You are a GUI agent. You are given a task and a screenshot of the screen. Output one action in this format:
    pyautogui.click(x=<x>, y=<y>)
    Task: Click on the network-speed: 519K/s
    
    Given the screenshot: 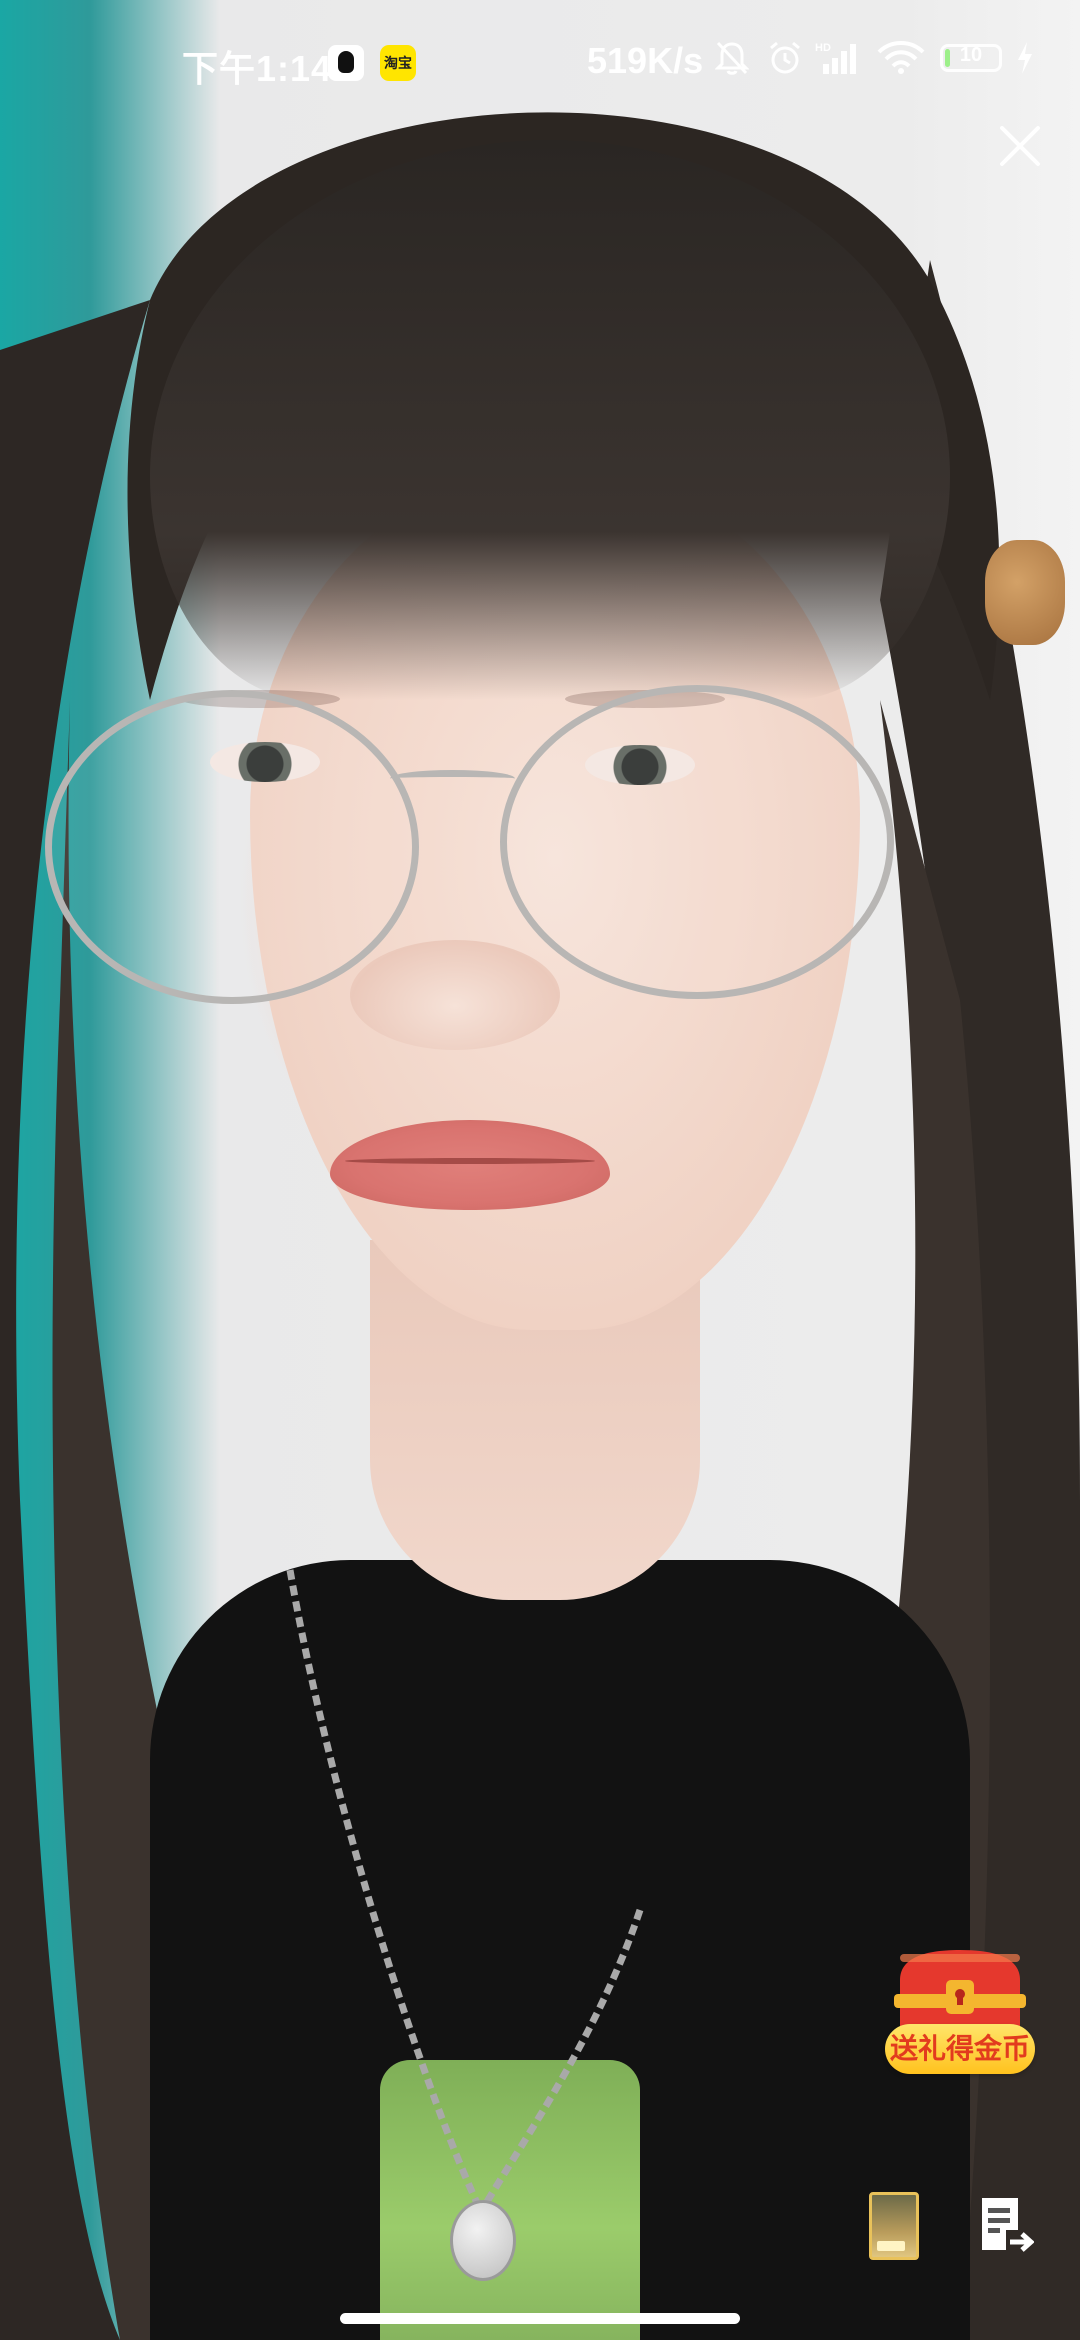 What is the action you would take?
    pyautogui.click(x=645, y=60)
    